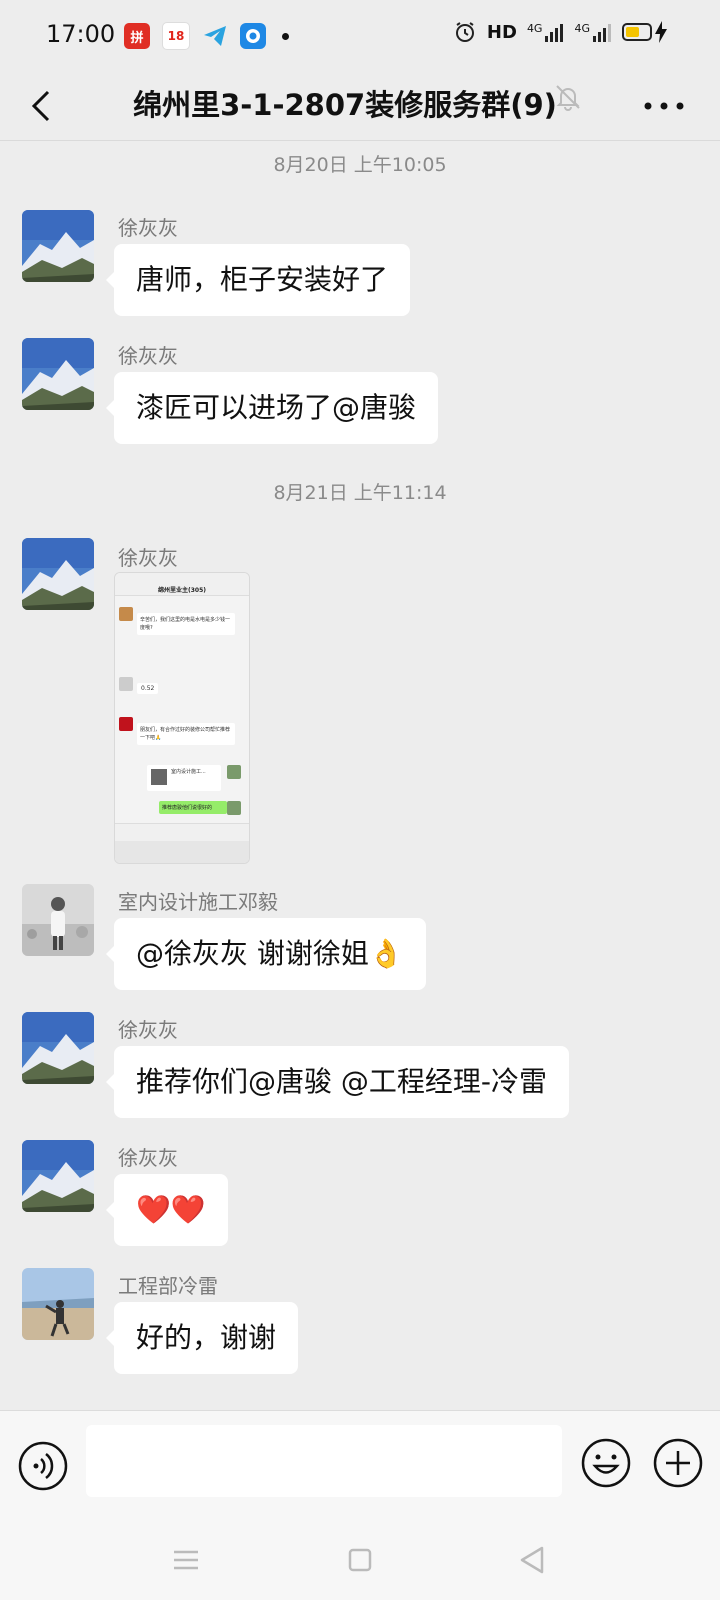  I want to click on emoji-button, so click(606, 1463).